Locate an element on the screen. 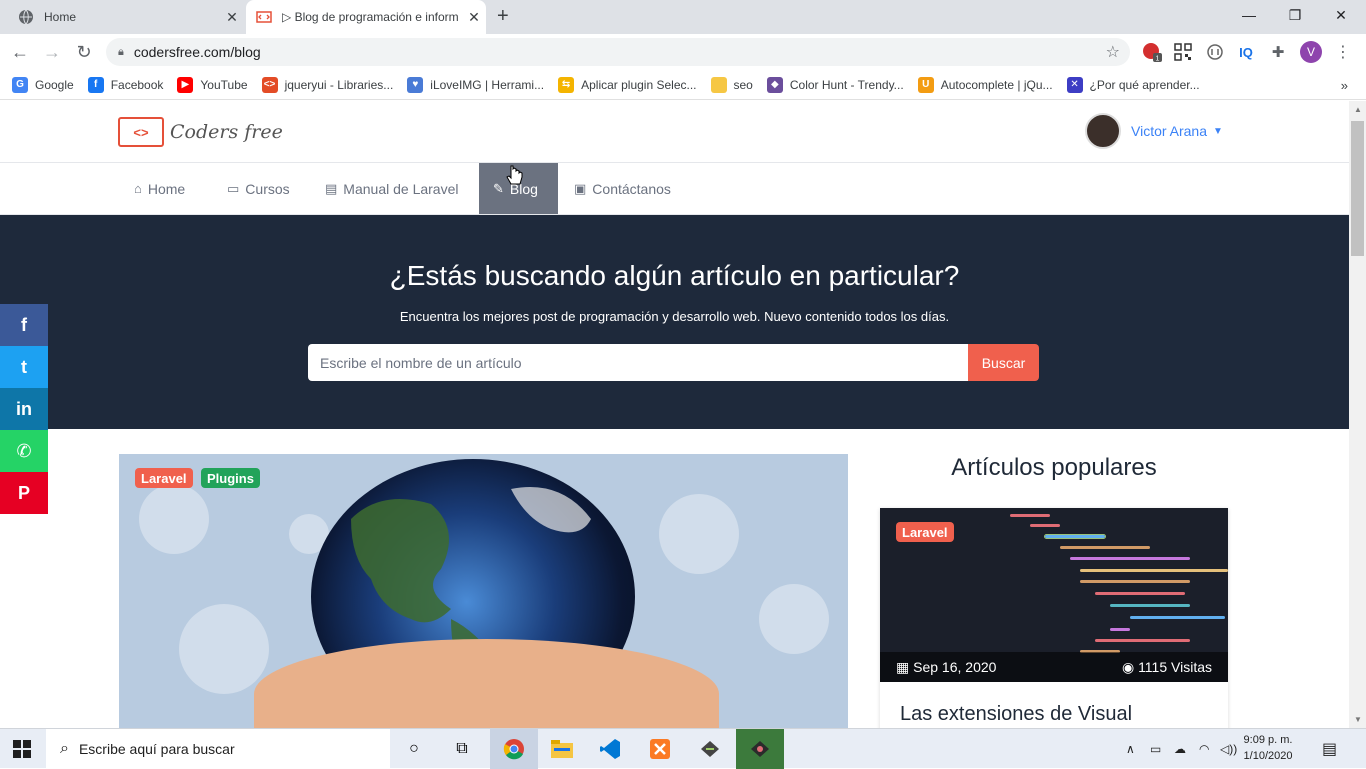  user-menu: Victor Arana ▼ is located at coordinates (1154, 131).